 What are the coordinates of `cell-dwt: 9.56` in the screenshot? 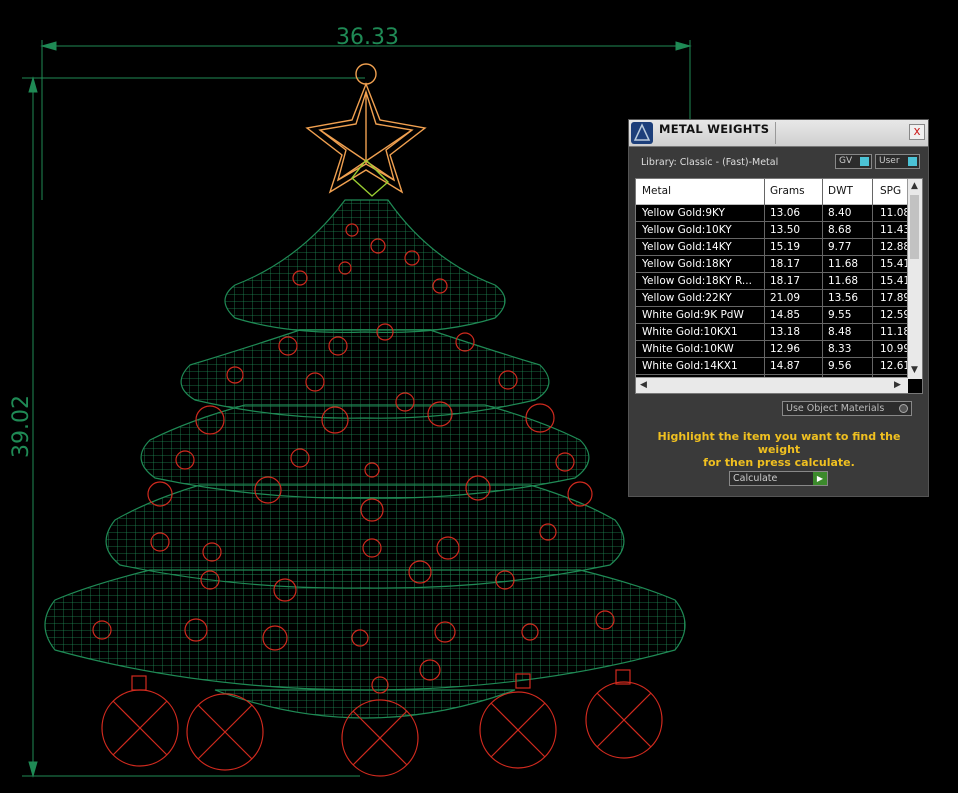 It's located at (840, 366).